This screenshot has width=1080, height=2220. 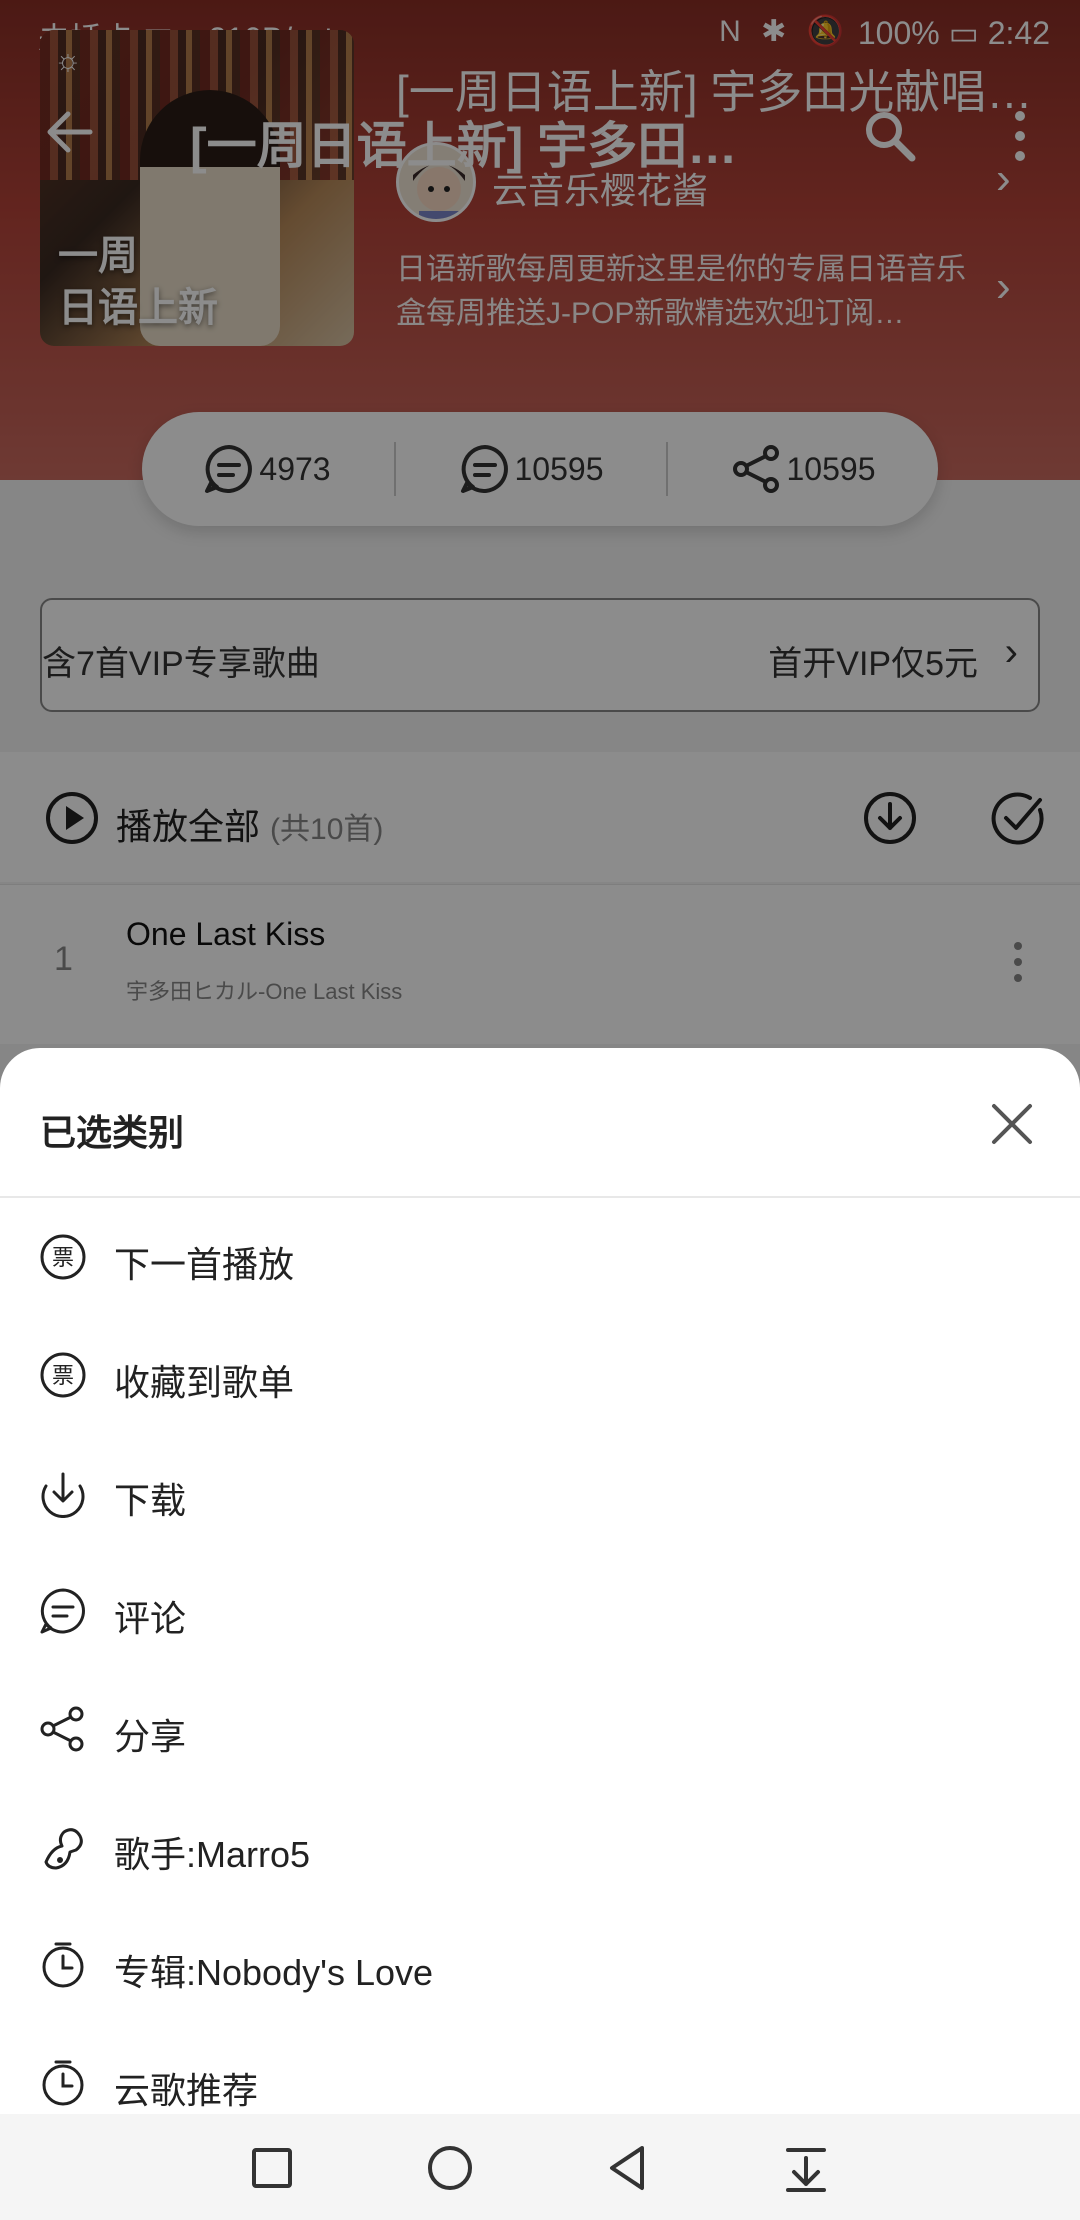 I want to click on notification-shade-button, so click(x=806, y=2168).